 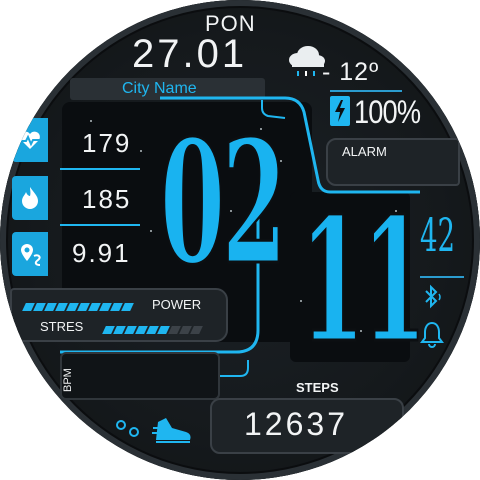 I want to click on dots-icon, so click(x=129, y=431).